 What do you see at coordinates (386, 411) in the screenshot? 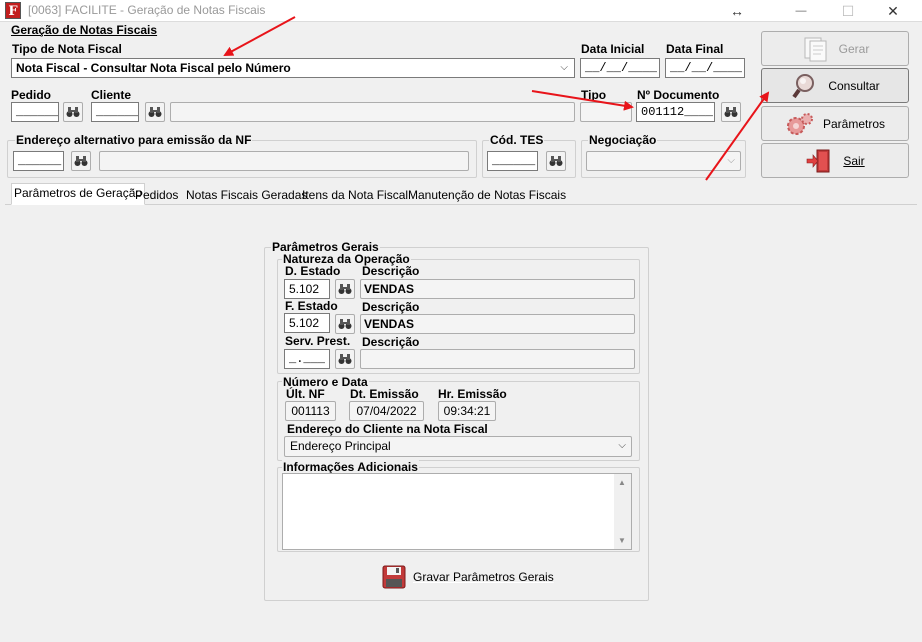
I see `dt-emissao-field: 07/04/2022` at bounding box center [386, 411].